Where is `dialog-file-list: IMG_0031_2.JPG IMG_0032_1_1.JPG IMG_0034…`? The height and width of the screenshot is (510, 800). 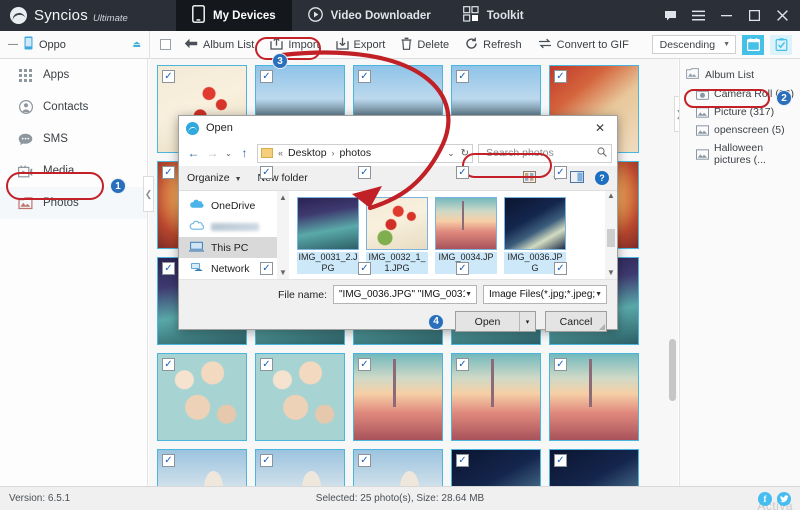
dialog-file-list: IMG_0031_2.JPG IMG_0032_1_1.JPG IMG_0034… is located at coordinates (453, 235).